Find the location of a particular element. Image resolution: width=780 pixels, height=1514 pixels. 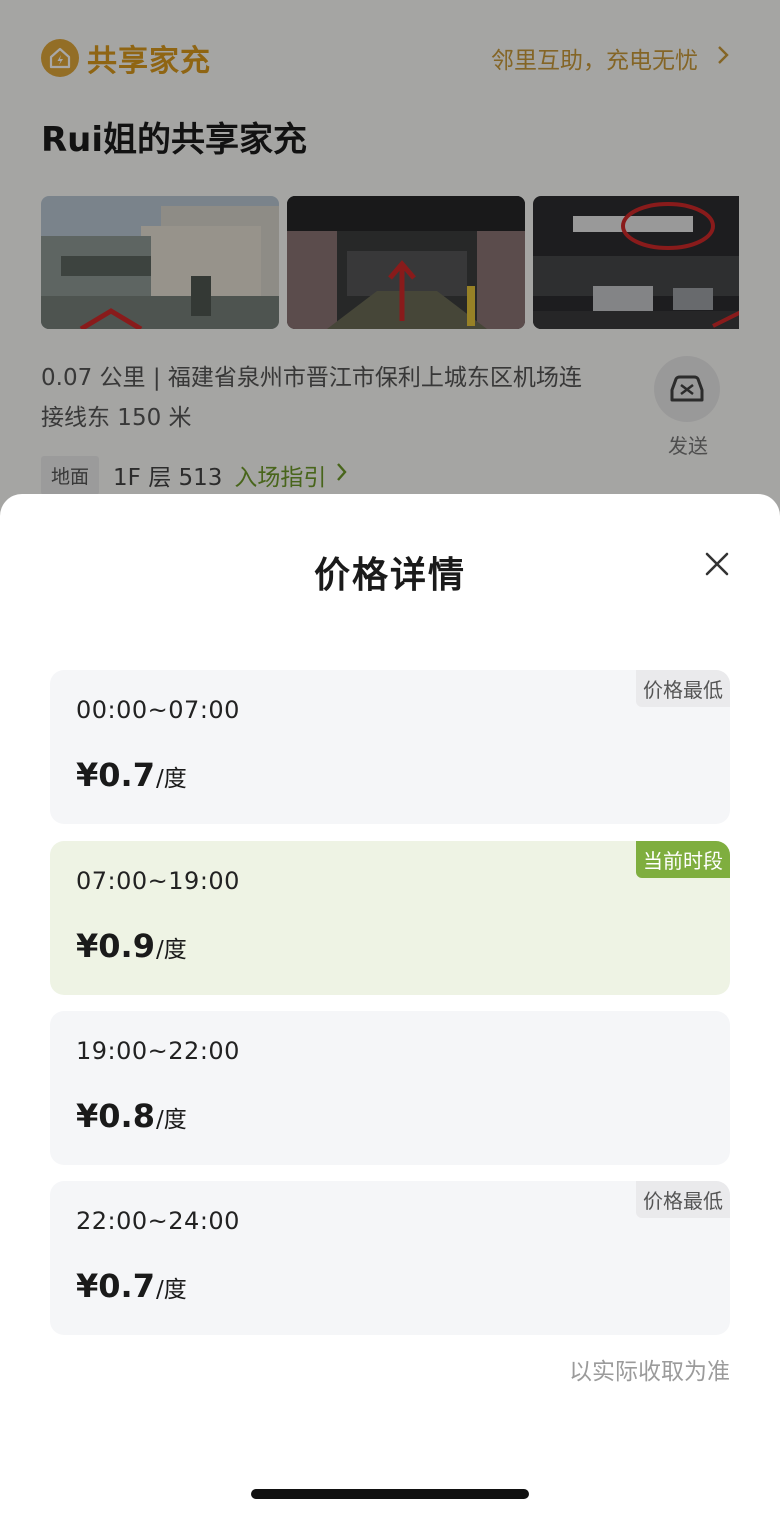

close-button is located at coordinates (717, 564).